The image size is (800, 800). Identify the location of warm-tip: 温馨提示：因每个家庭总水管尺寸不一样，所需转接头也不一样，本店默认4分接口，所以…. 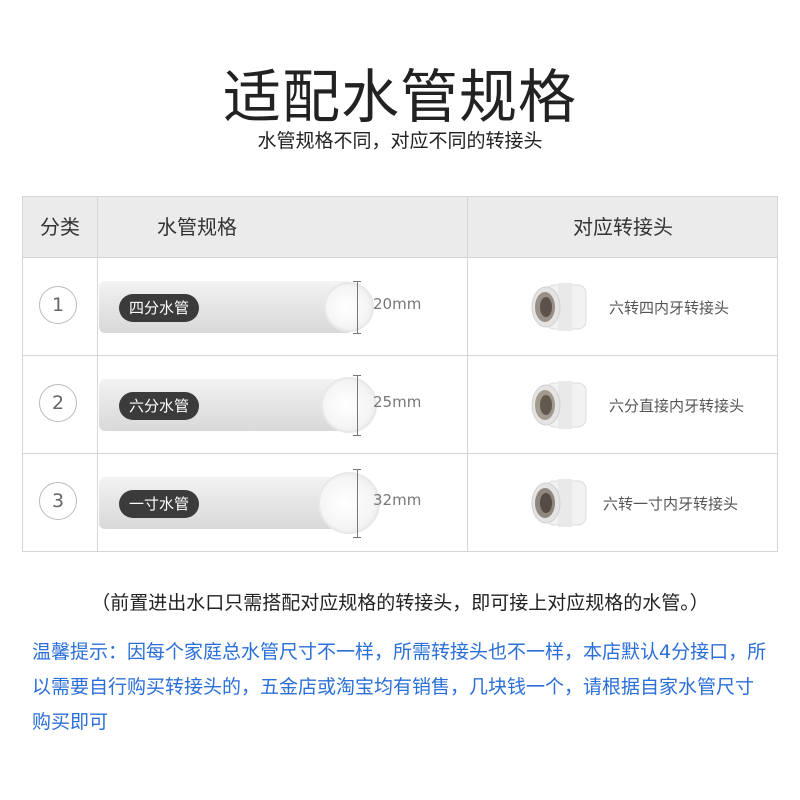
(399, 687).